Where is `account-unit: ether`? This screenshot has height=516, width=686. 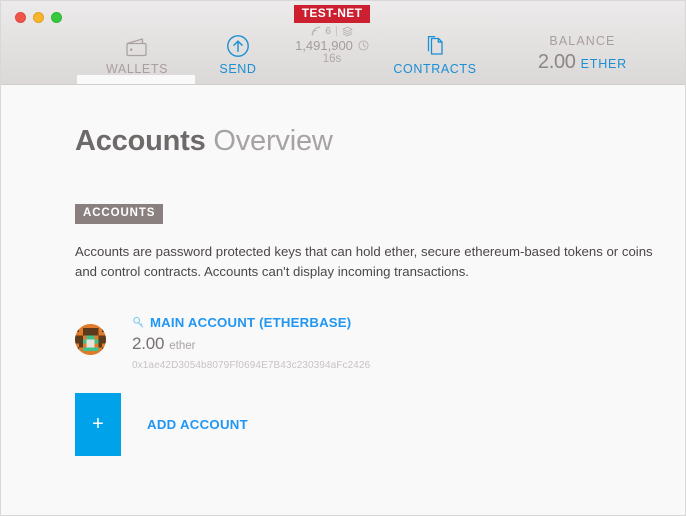 account-unit: ether is located at coordinates (182, 345).